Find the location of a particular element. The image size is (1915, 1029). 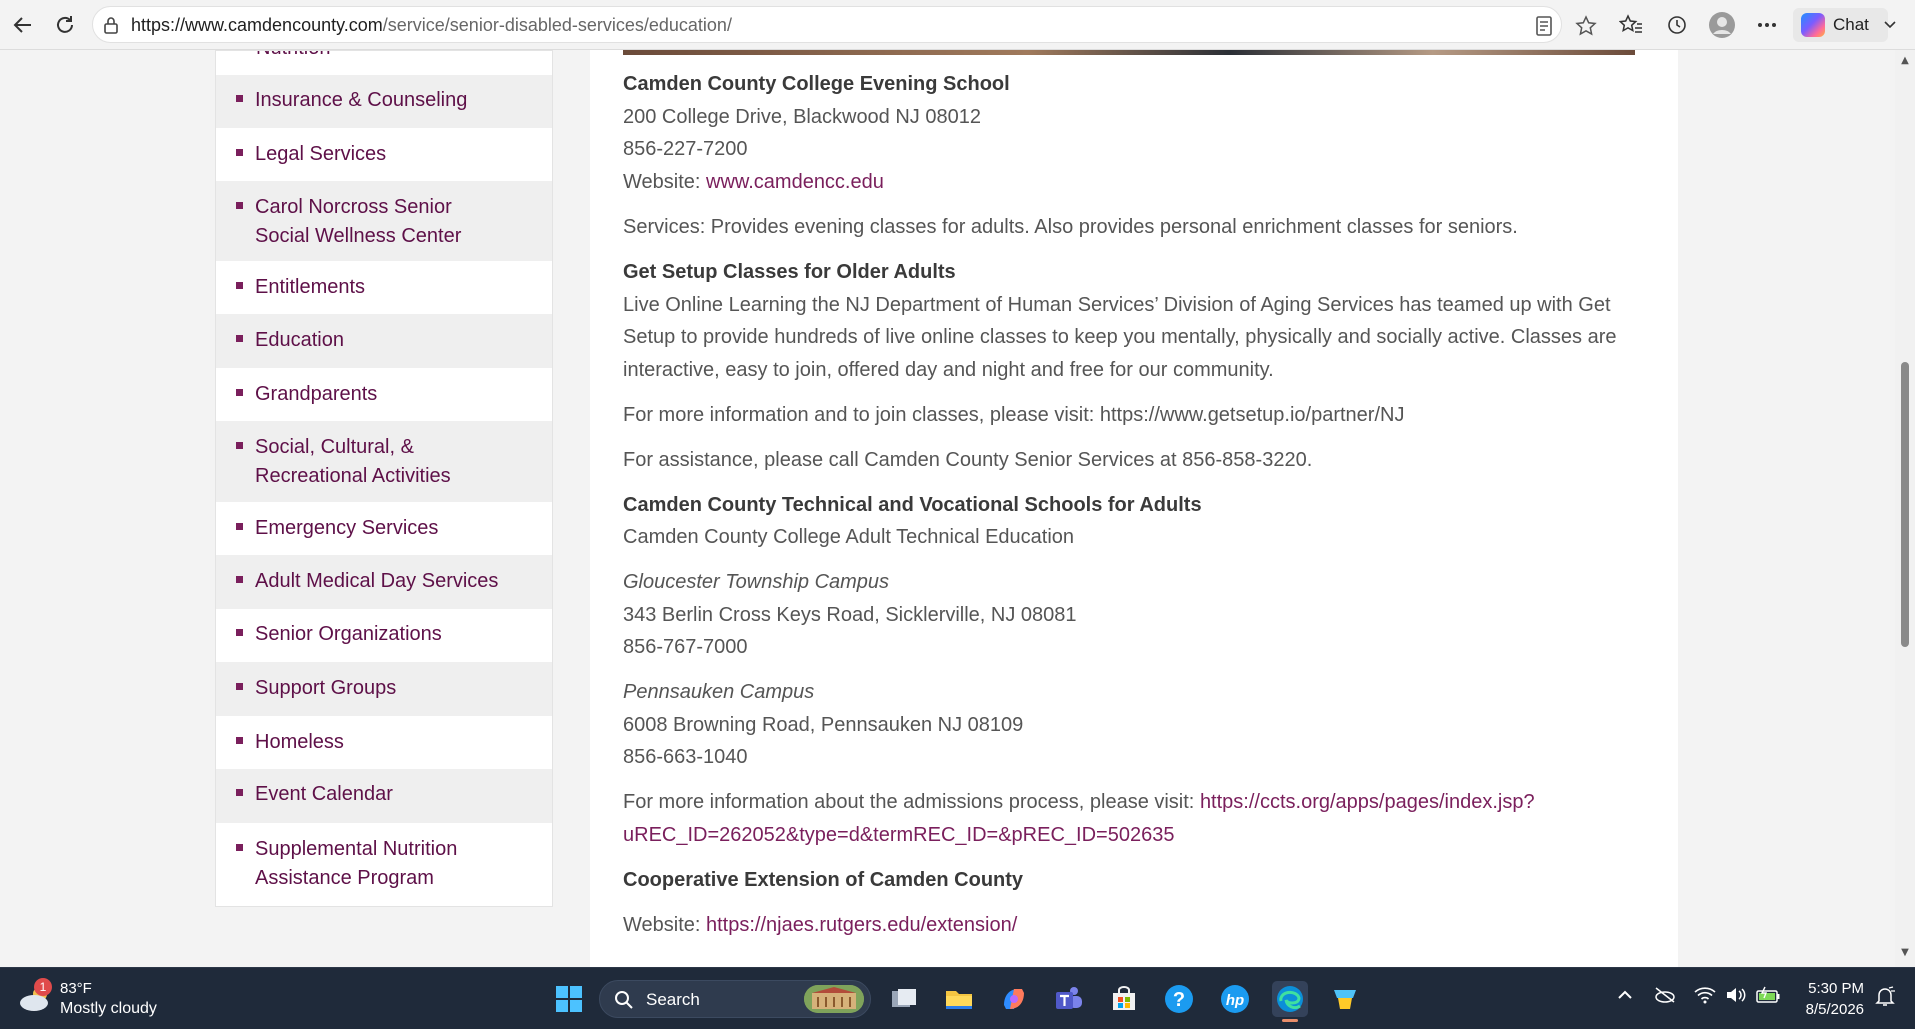

teams-icon is located at coordinates (1069, 998).